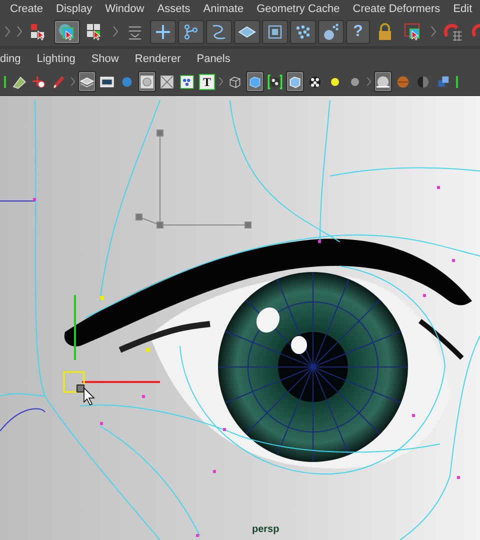 This screenshot has height=540, width=480. Describe the element at coordinates (207, 81) in the screenshot. I see `text-icon-button: T` at that location.